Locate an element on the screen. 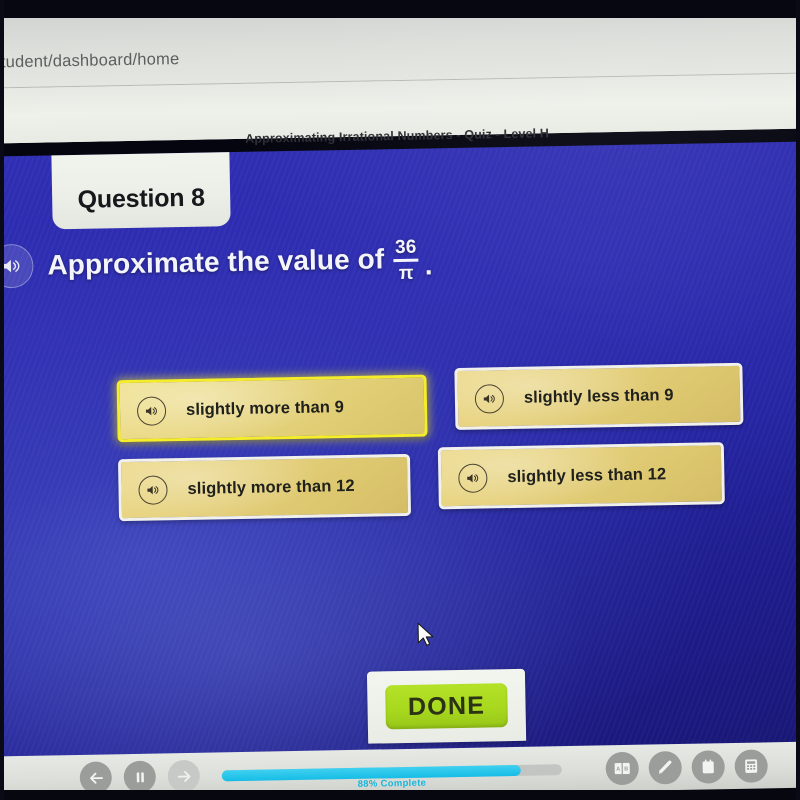 The width and height of the screenshot is (800, 800). arrow-right-icon is located at coordinates (184, 776).